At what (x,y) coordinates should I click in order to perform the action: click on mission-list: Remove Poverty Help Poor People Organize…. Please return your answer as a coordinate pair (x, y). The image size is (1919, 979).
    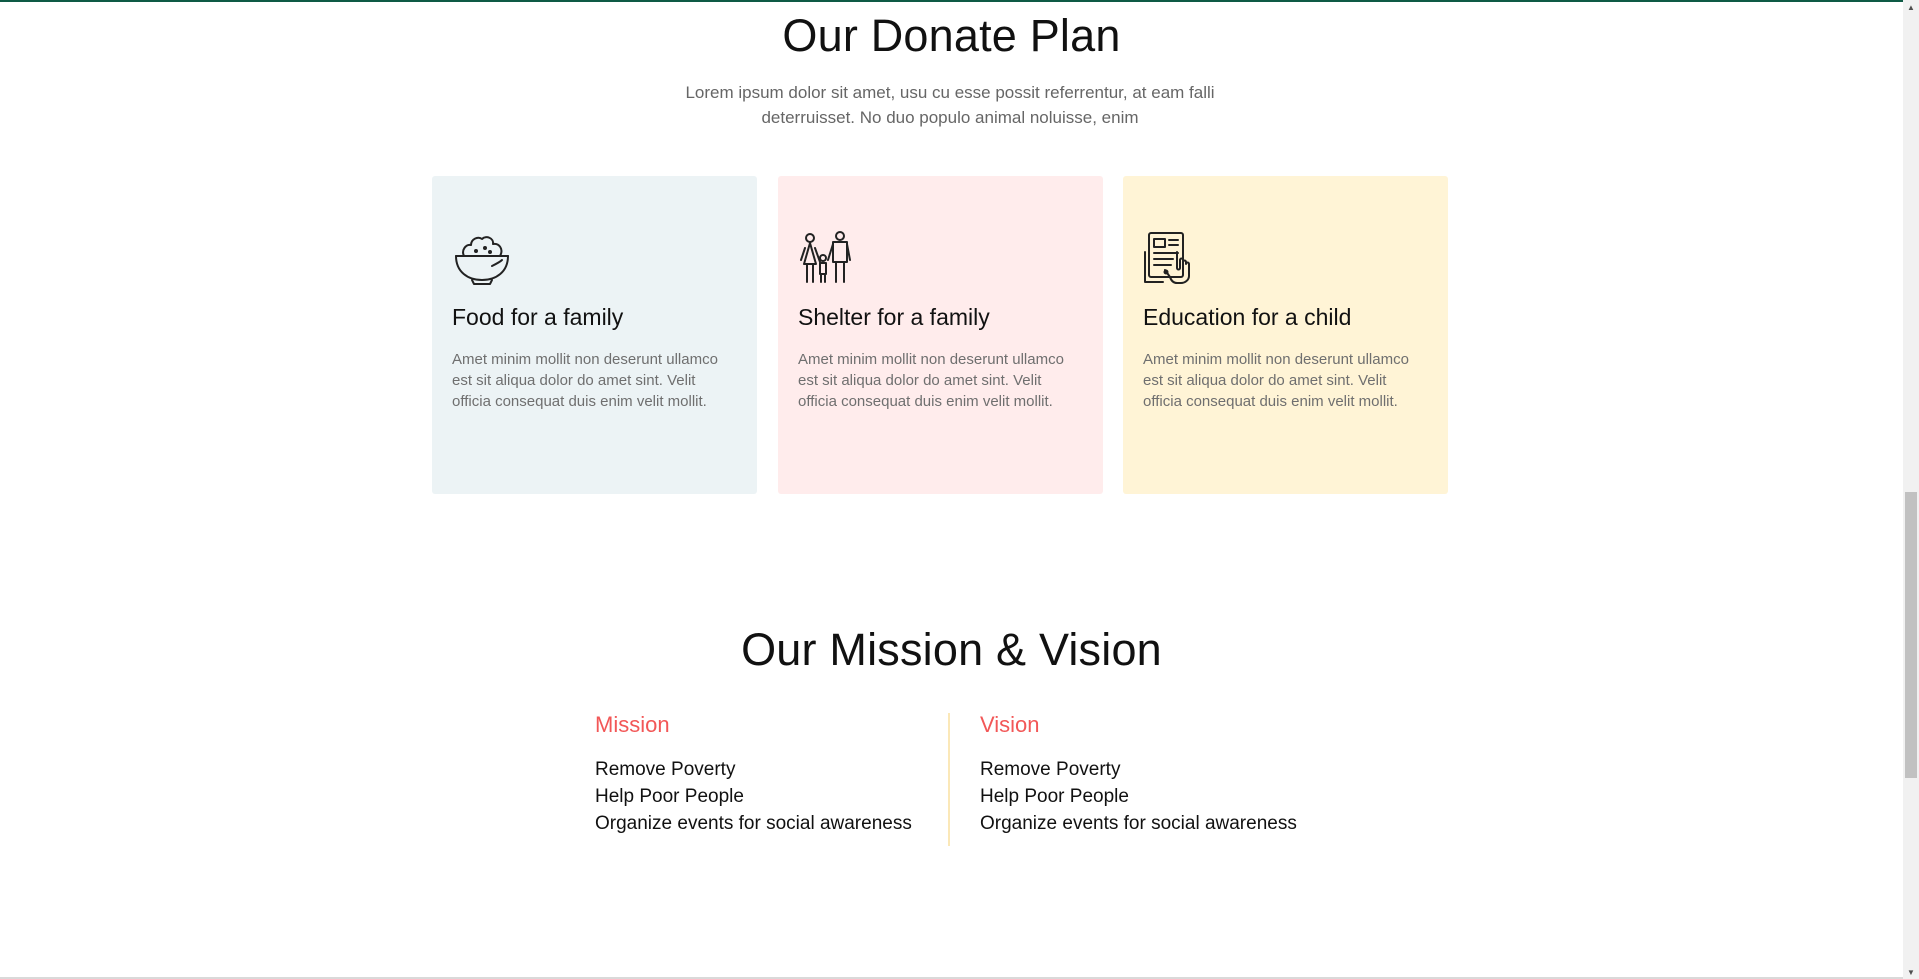
    Looking at the image, I should click on (753, 796).